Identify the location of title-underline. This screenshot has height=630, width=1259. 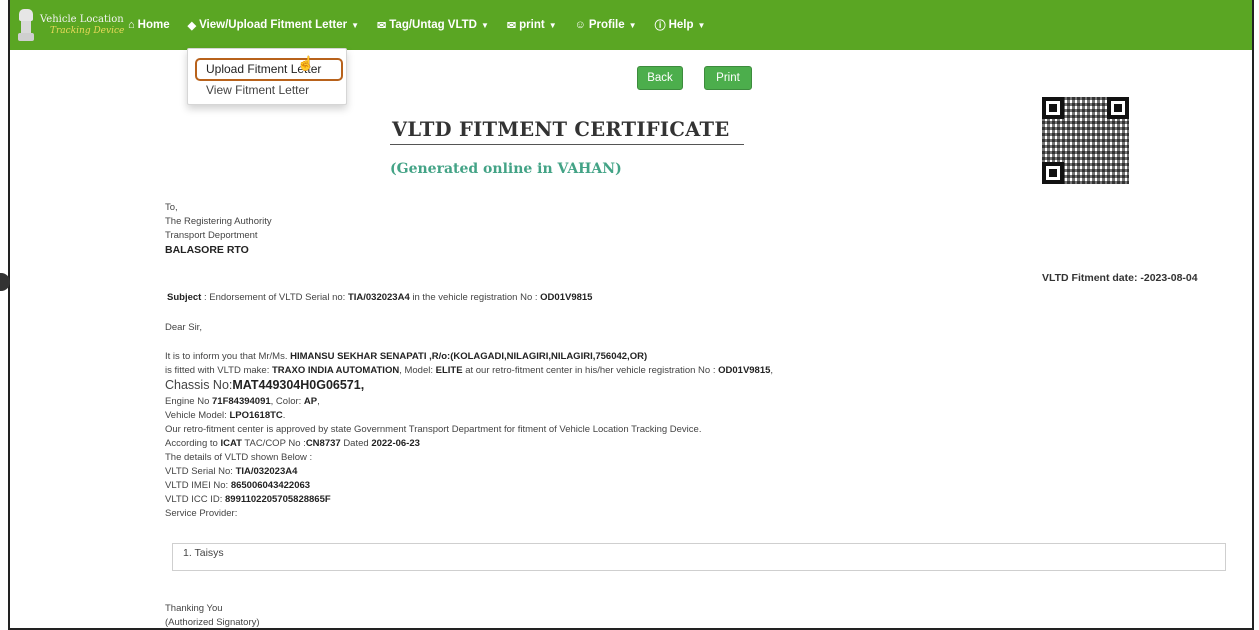
(567, 144).